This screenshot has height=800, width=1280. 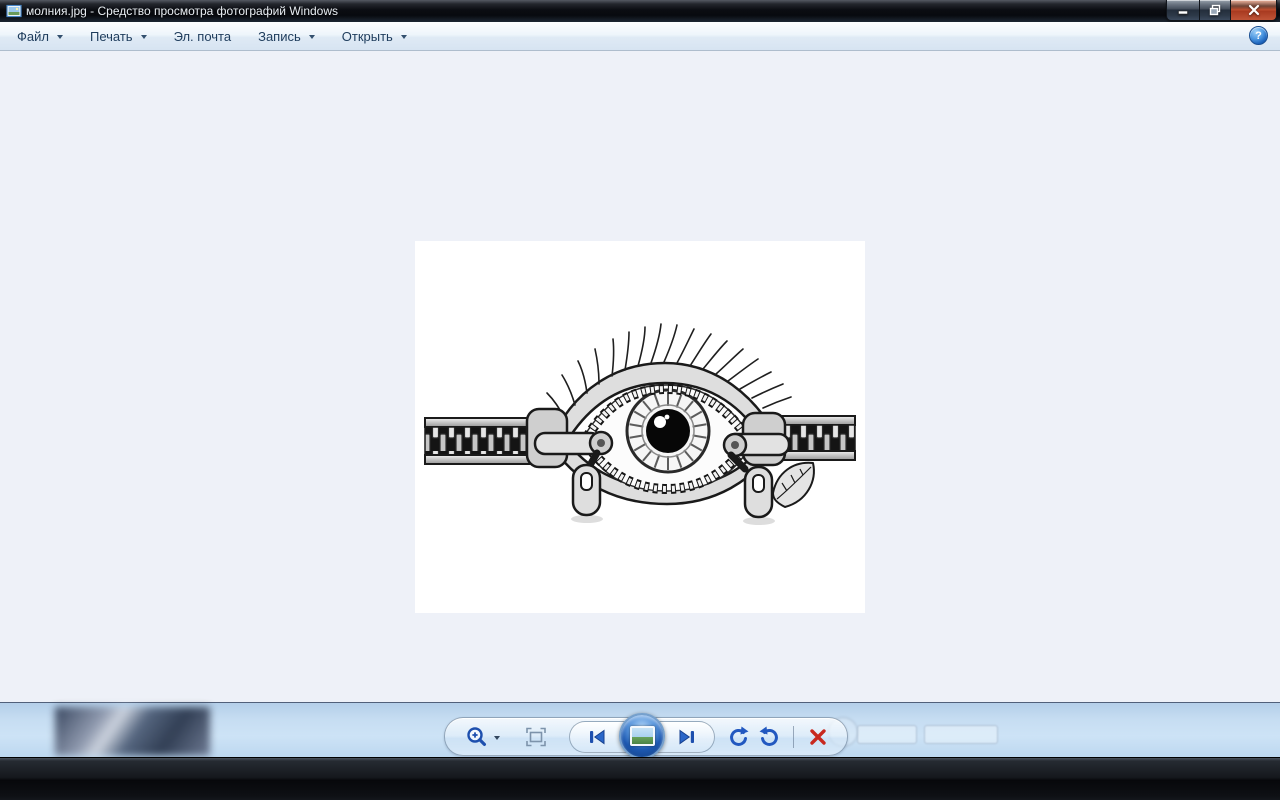 I want to click on close-icon, so click(x=1253, y=10).